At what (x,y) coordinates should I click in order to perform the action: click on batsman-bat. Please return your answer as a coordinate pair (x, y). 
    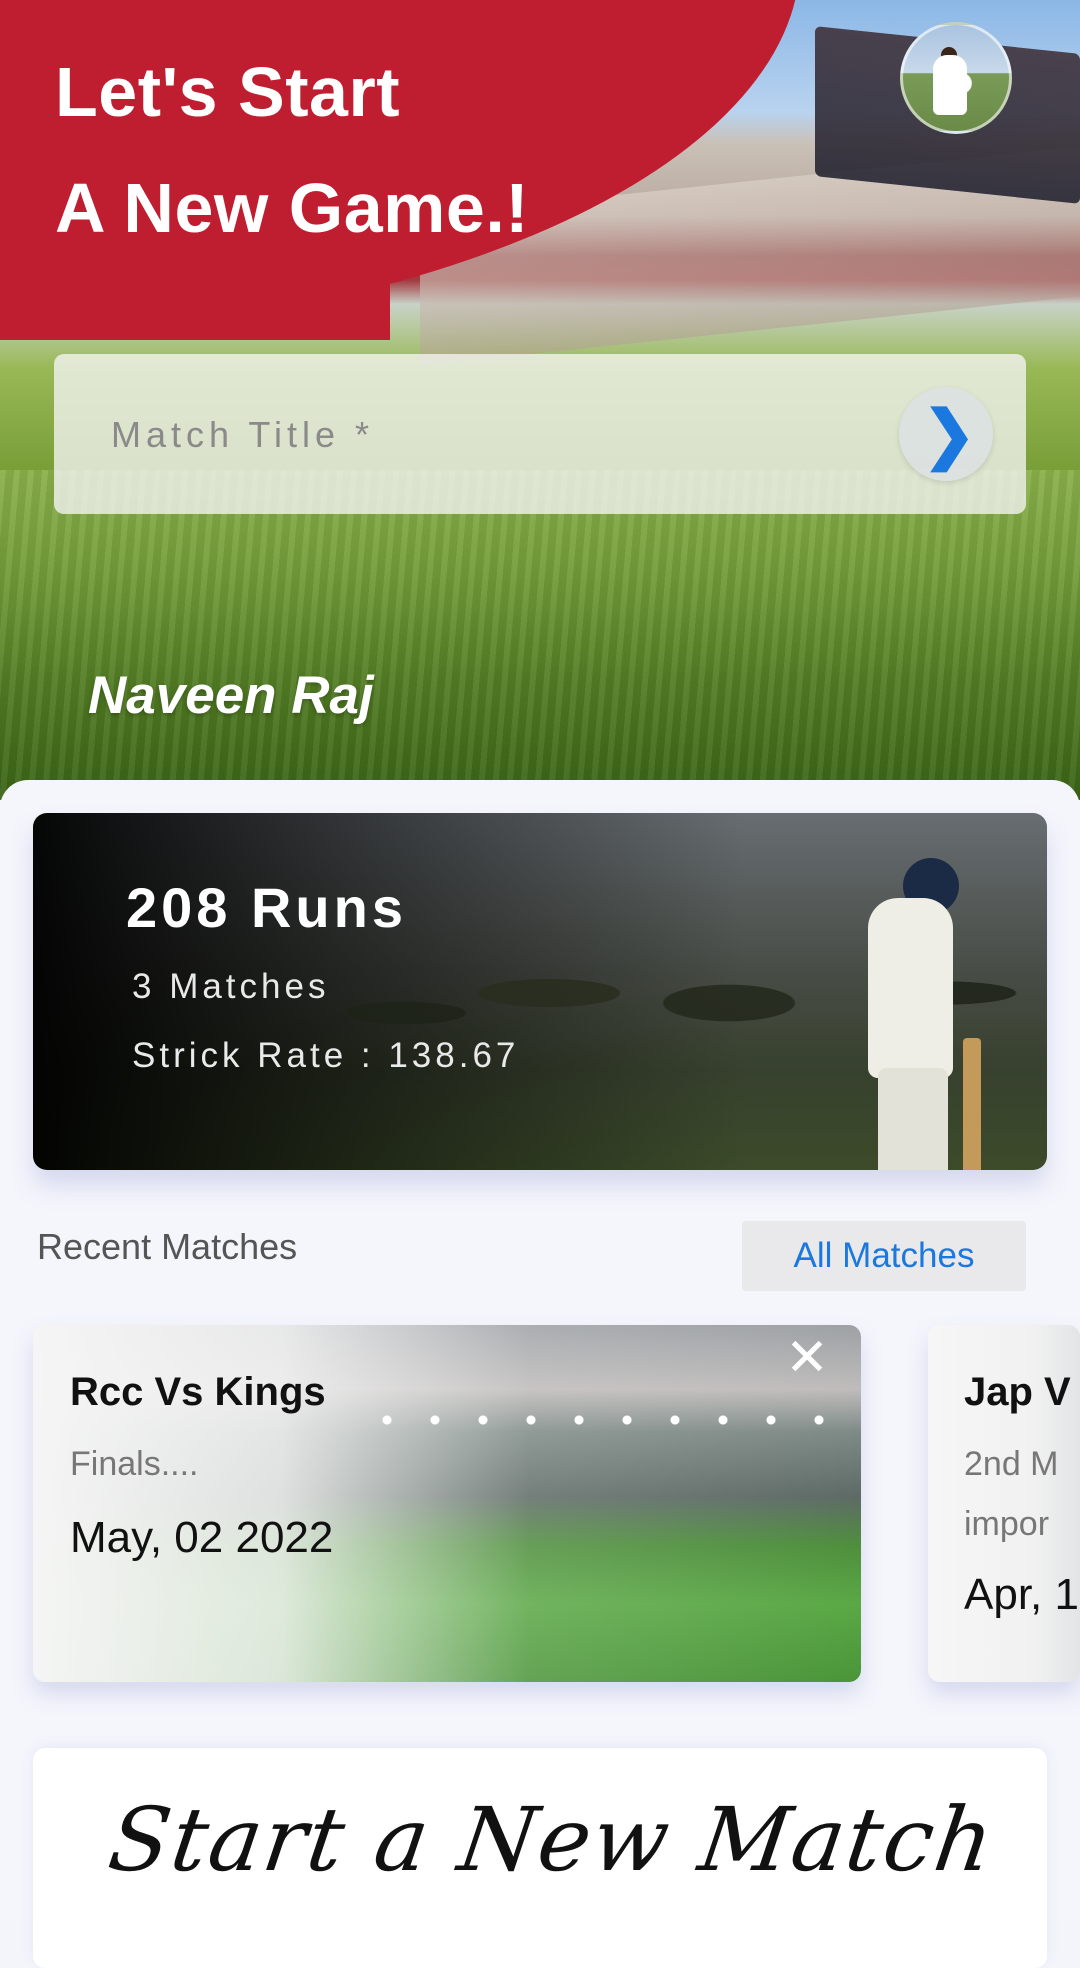
    Looking at the image, I should click on (972, 1104).